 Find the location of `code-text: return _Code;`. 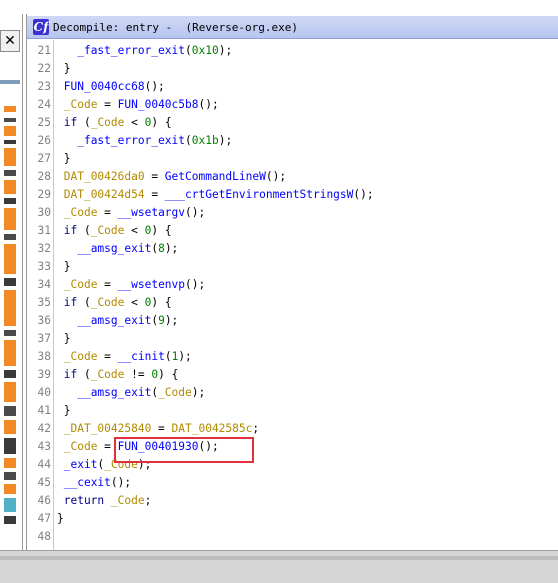

code-text: return _Code; is located at coordinates (104, 501).